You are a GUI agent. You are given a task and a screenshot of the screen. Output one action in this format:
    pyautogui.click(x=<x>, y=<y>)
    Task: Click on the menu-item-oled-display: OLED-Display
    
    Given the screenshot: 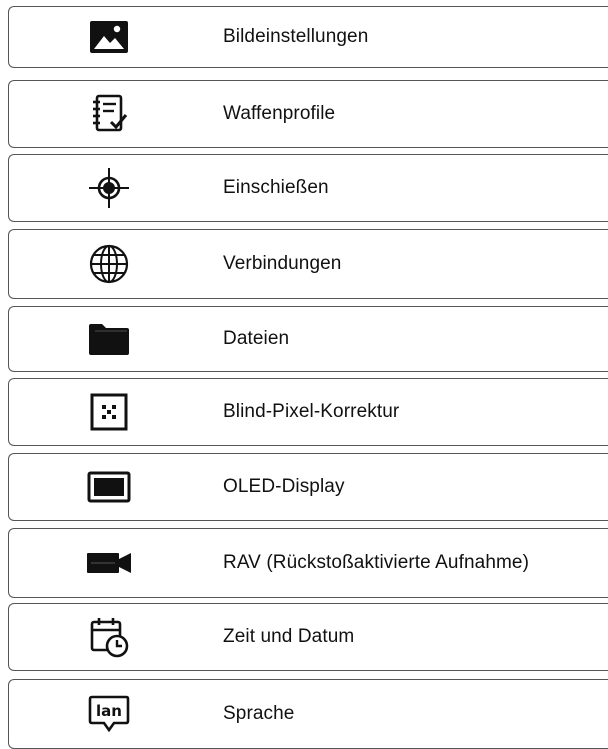 What is the action you would take?
    pyautogui.click(x=308, y=487)
    